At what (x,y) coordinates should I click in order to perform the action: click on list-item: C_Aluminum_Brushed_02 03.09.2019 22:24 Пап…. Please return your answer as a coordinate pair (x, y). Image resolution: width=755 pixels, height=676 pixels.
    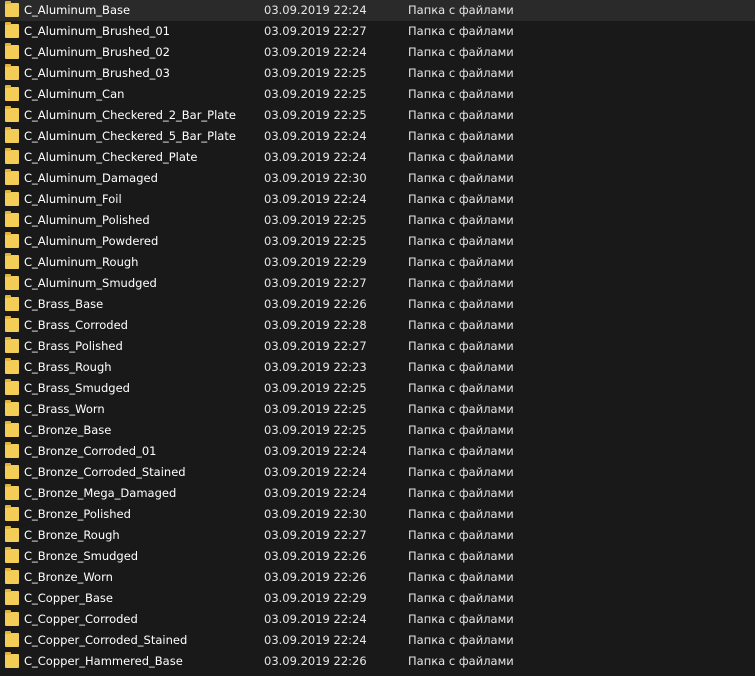
    Looking at the image, I should click on (377, 52).